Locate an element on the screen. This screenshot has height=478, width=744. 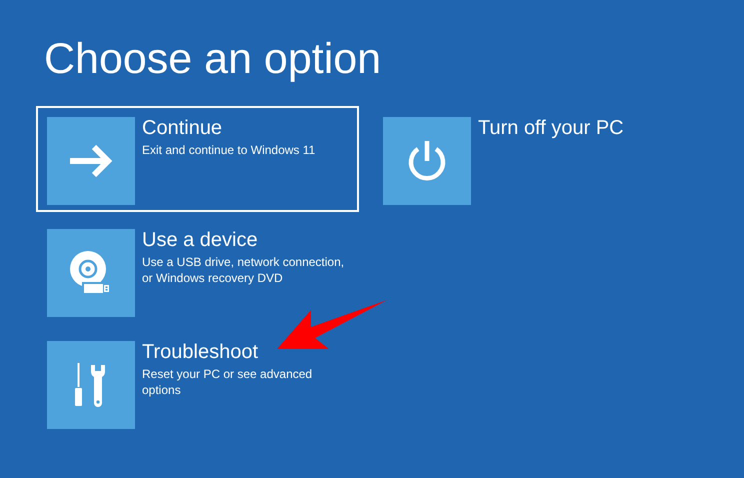
option-item: Turn off your PC is located at coordinates (533, 159).